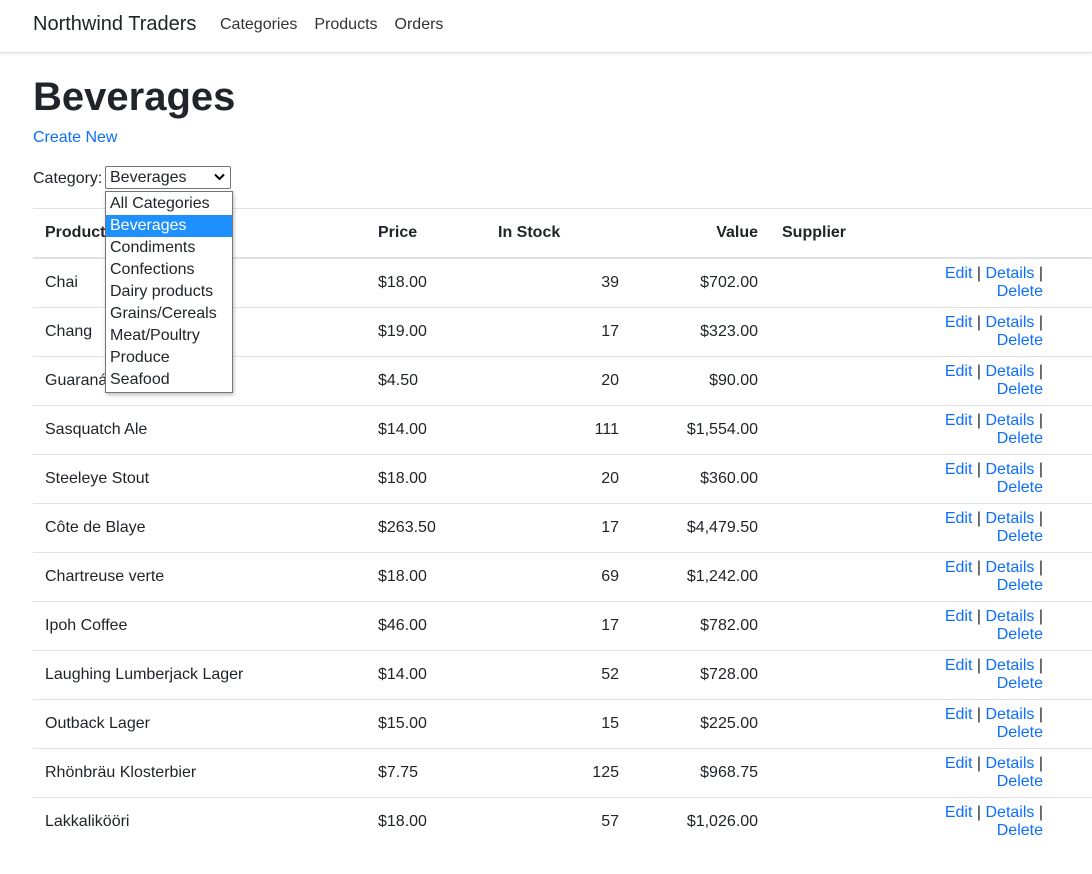 This screenshot has width=1092, height=874. What do you see at coordinates (419, 25) in the screenshot?
I see `nav-link-orders: Orders` at bounding box center [419, 25].